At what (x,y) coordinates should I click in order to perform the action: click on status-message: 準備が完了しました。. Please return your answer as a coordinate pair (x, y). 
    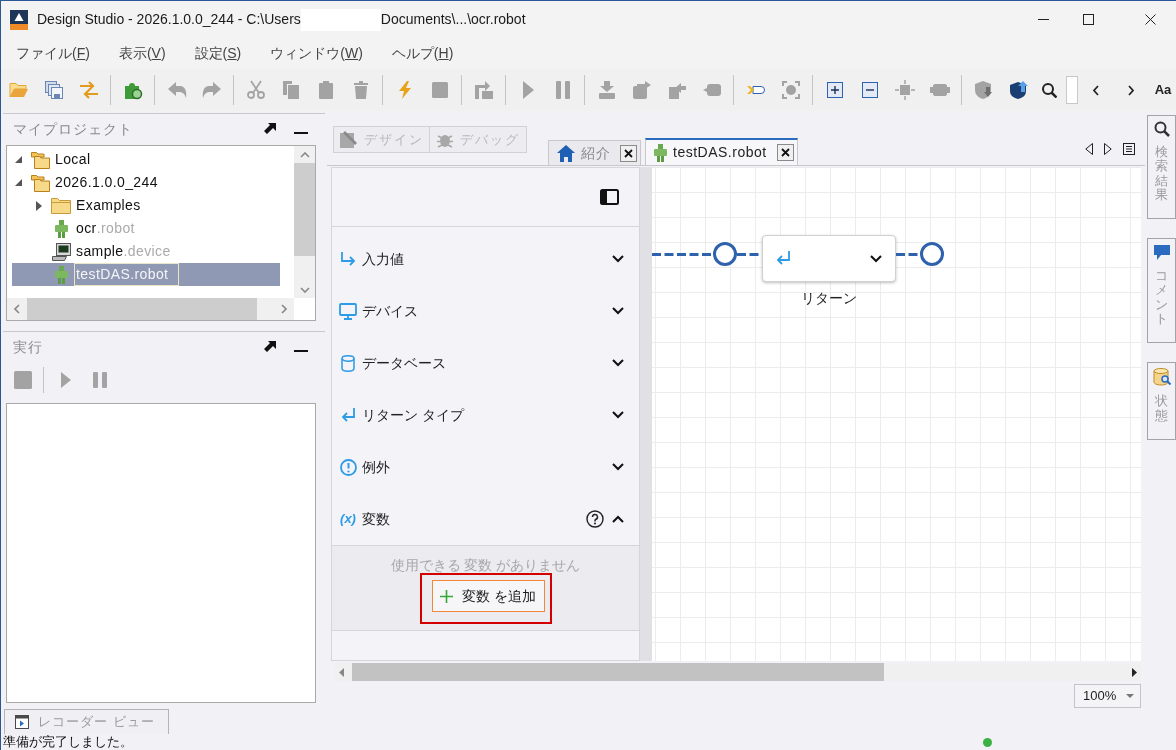
    Looking at the image, I should click on (67, 742).